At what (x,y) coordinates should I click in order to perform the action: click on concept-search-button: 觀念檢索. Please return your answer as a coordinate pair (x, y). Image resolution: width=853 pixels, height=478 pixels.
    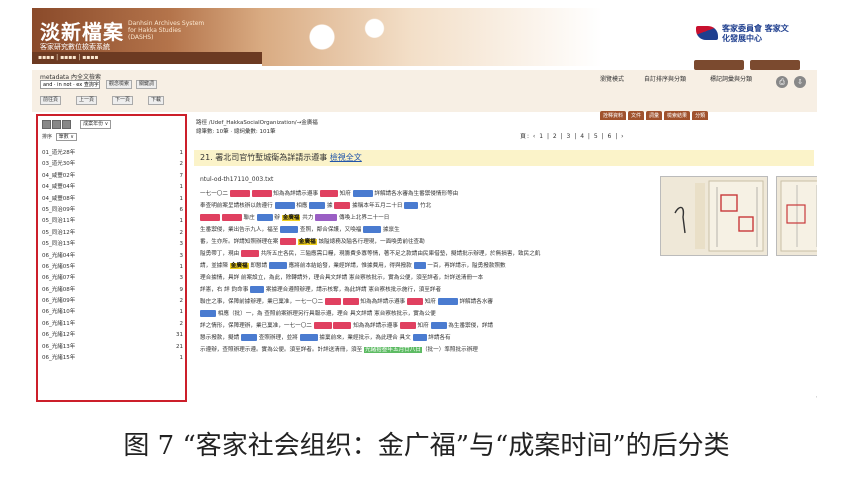
    Looking at the image, I should click on (119, 84).